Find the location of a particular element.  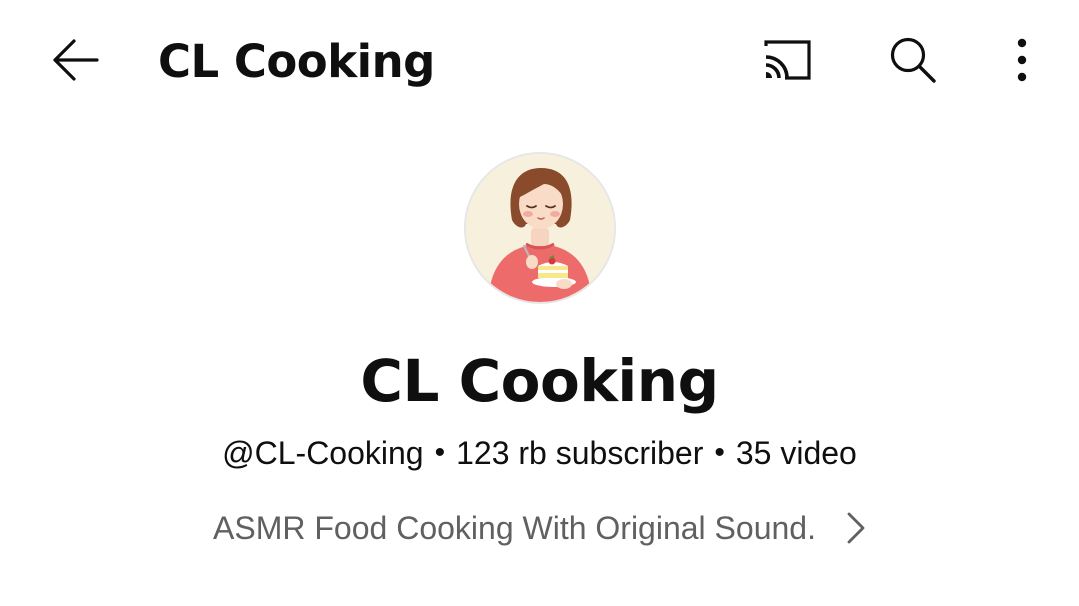

subscriber-count: 123 rb subscriber is located at coordinates (580, 453).